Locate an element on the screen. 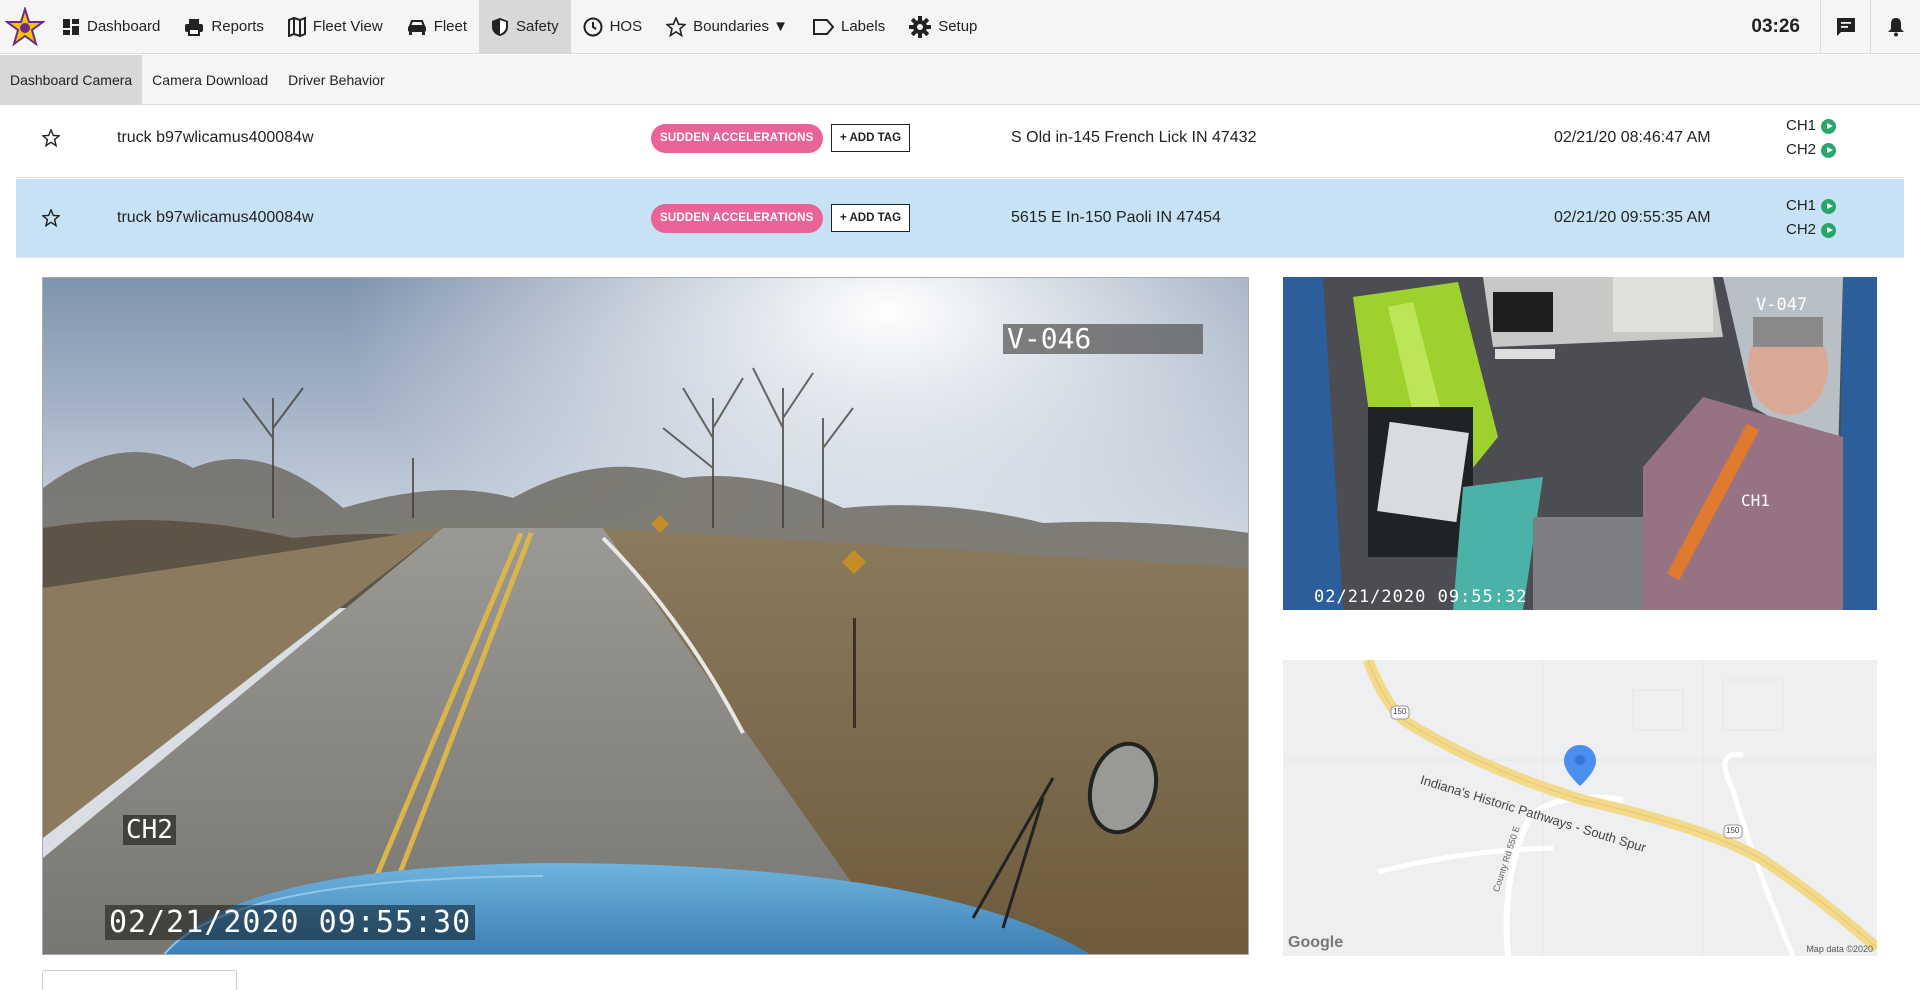 The image size is (1920, 990). subnav-dashboard-camera: Dashboard Camera is located at coordinates (71, 79).